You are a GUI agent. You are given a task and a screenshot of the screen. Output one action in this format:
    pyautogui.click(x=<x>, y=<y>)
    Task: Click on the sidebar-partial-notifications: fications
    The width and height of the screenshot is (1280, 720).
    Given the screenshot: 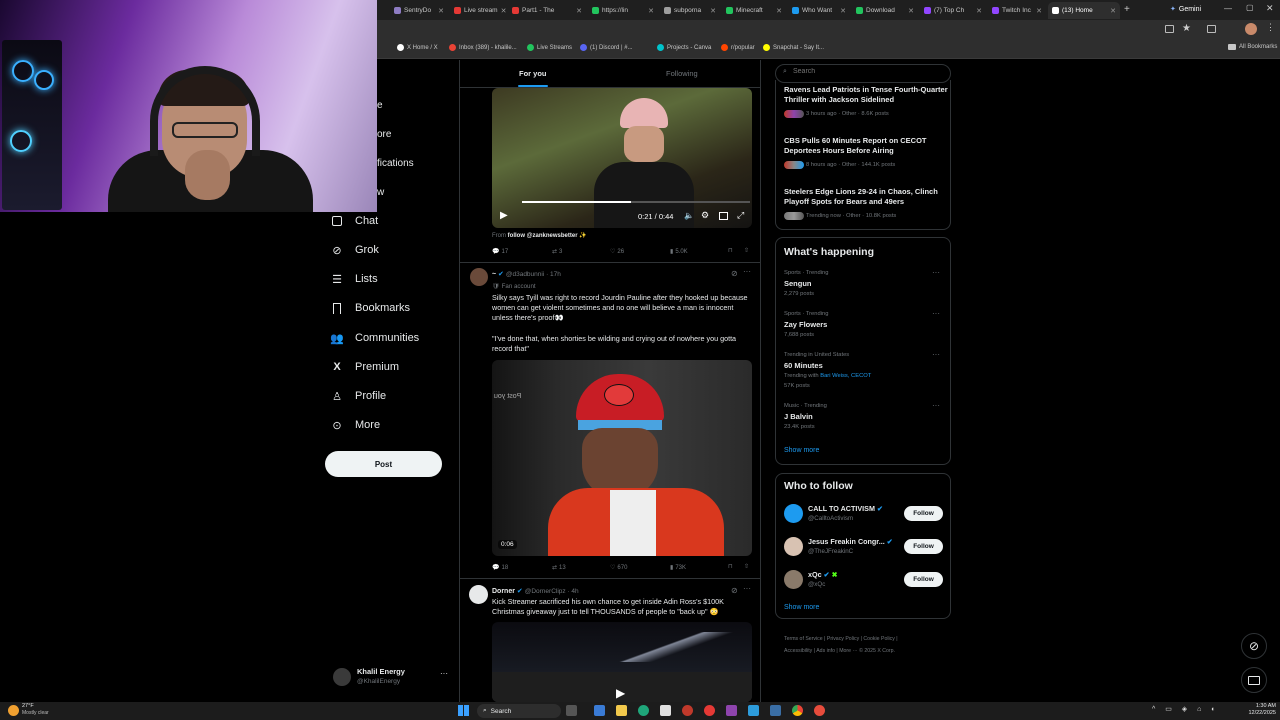 What is the action you would take?
    pyautogui.click(x=395, y=163)
    